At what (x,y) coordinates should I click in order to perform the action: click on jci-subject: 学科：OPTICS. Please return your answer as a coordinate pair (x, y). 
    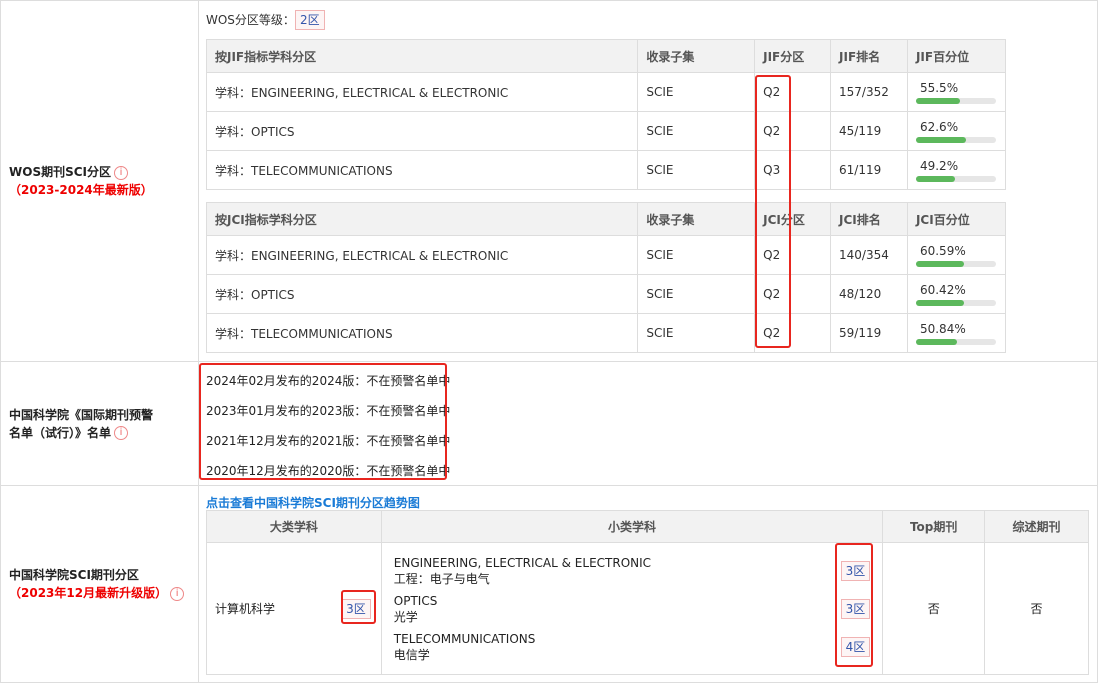
    Looking at the image, I should click on (422, 294).